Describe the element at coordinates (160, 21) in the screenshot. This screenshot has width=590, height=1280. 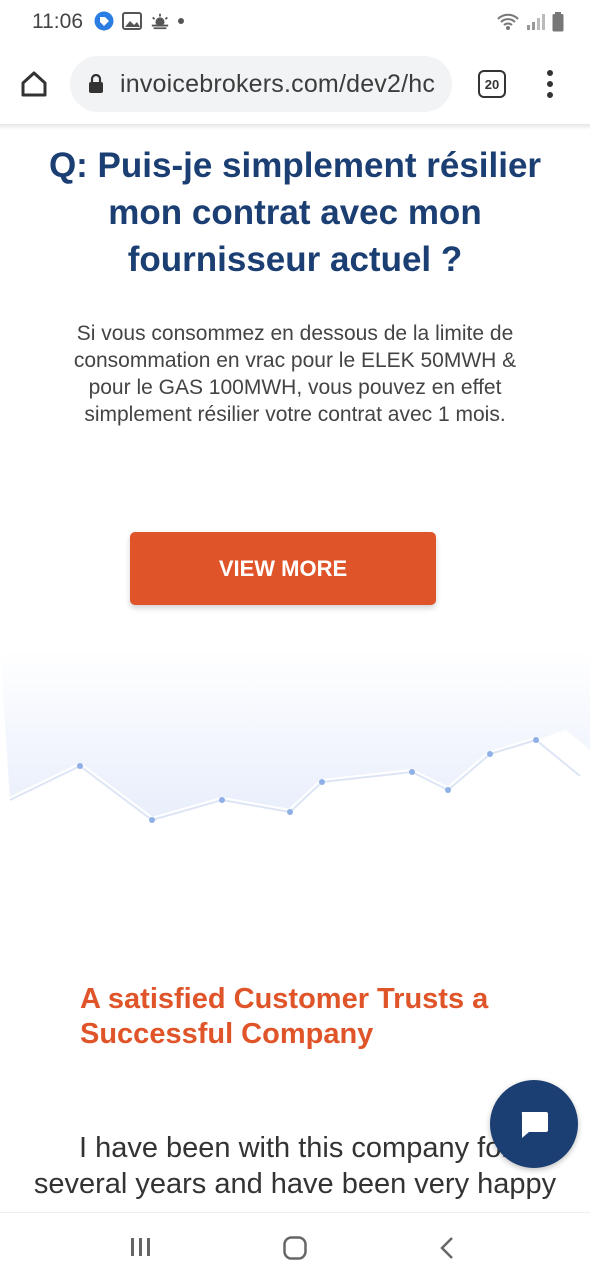
I see `weather-icon` at that location.